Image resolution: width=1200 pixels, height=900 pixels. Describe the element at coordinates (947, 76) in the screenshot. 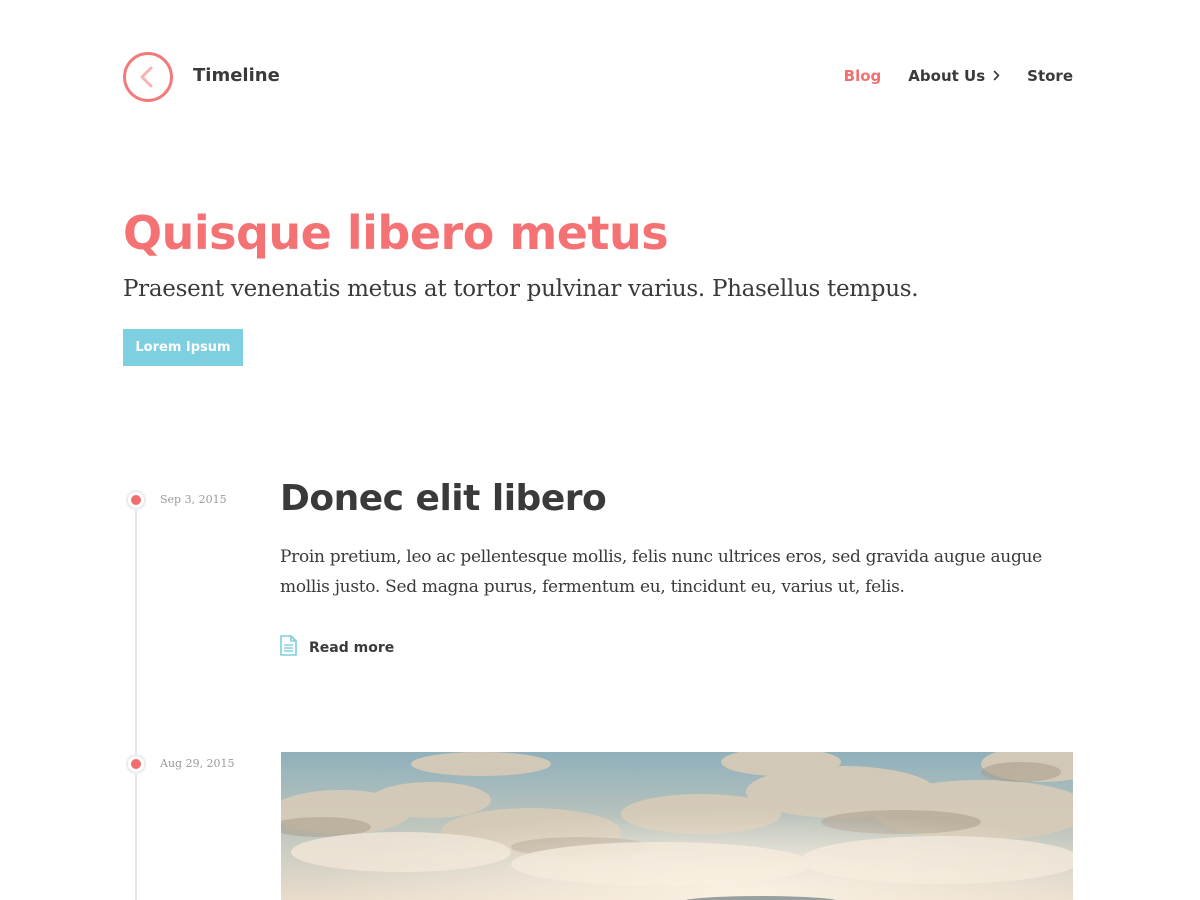

I see `nav-item-about-us-label: About Us` at that location.